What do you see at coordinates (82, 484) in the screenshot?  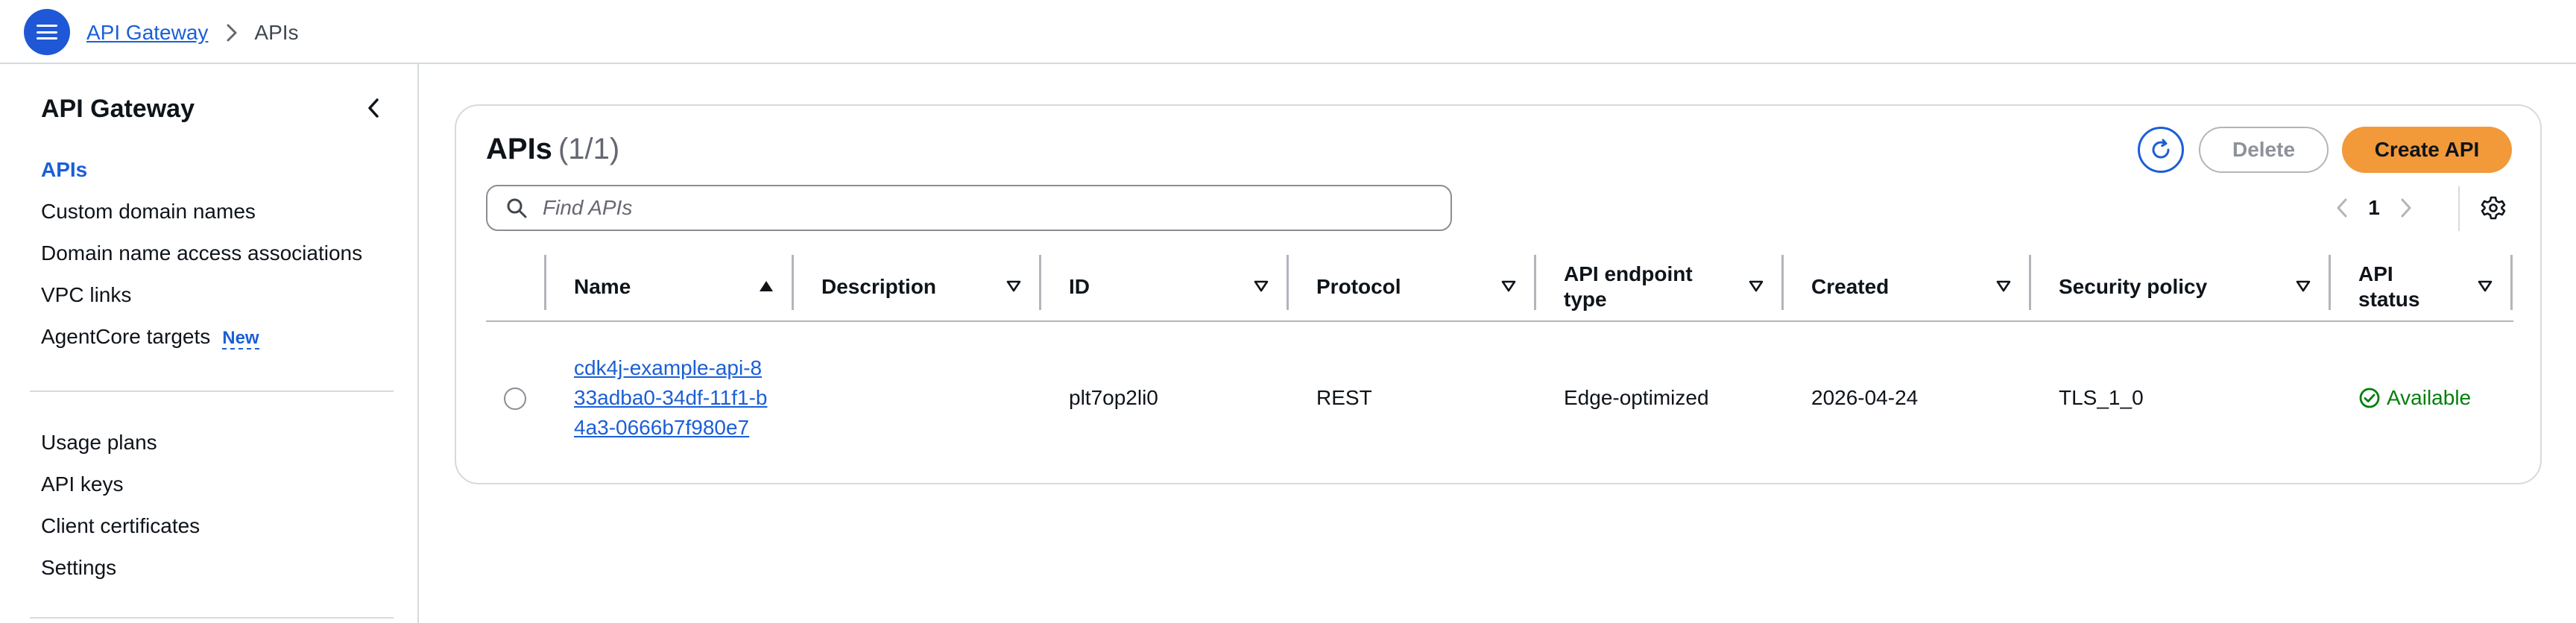 I see `sidebar-item-api-keys: API keys` at bounding box center [82, 484].